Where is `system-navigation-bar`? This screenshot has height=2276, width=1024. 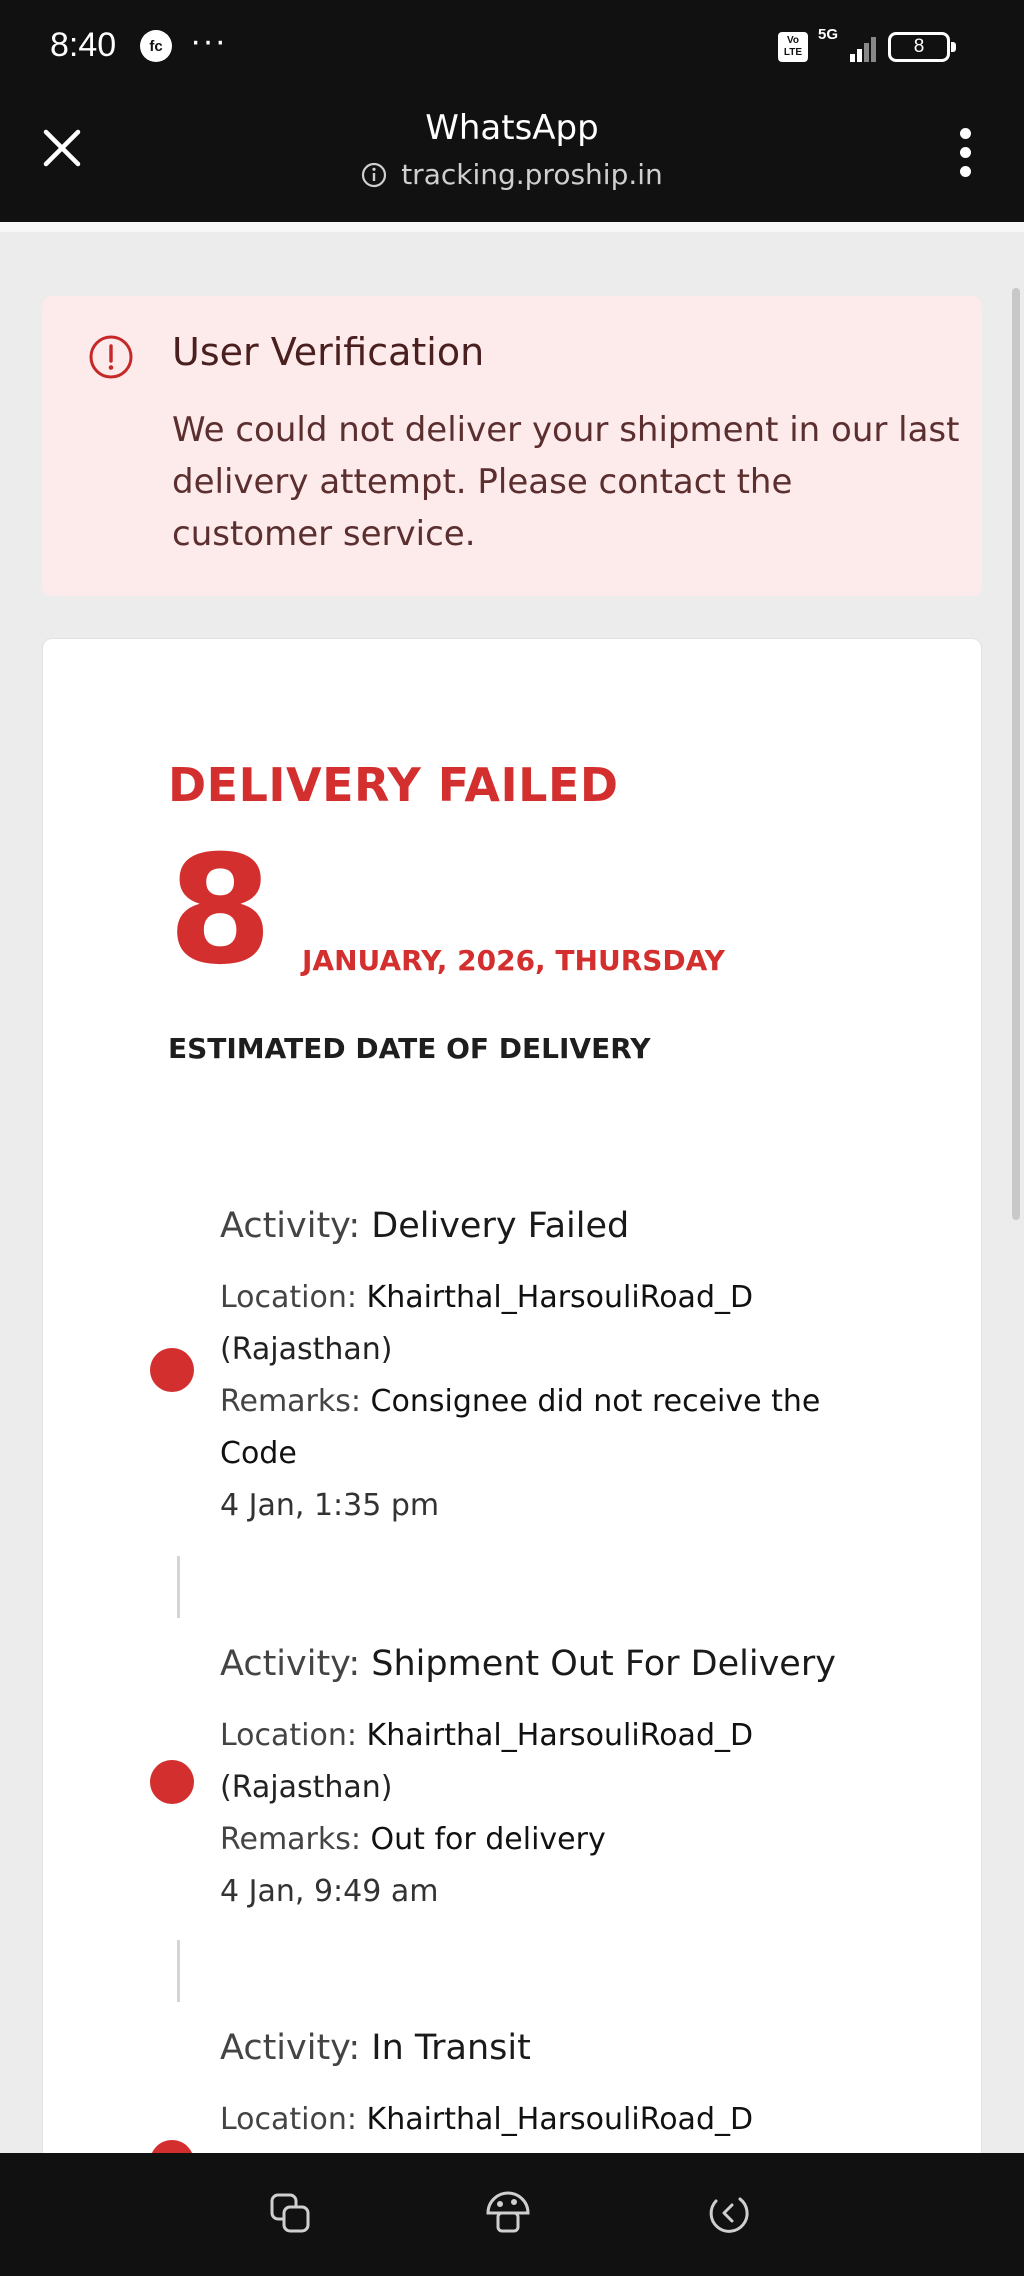
system-navigation-bar is located at coordinates (512, 2214).